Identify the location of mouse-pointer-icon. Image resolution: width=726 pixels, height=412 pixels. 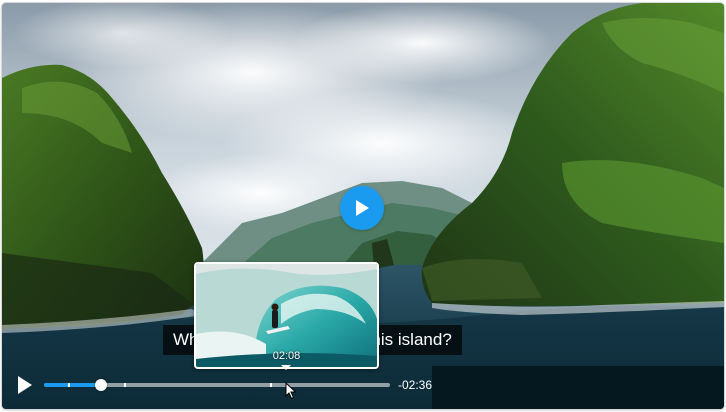
(291, 391).